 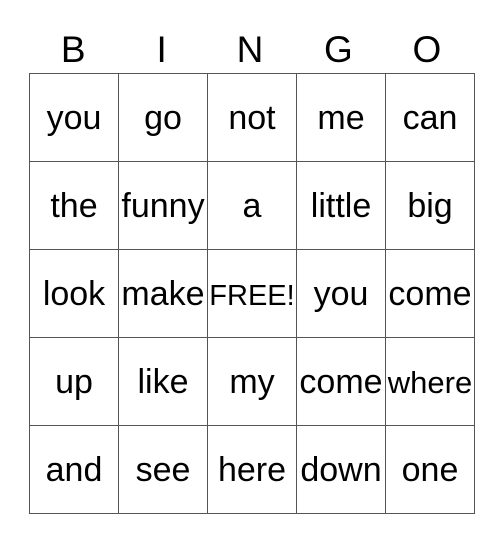 I want to click on bingo-cell: funny, so click(x=163, y=205).